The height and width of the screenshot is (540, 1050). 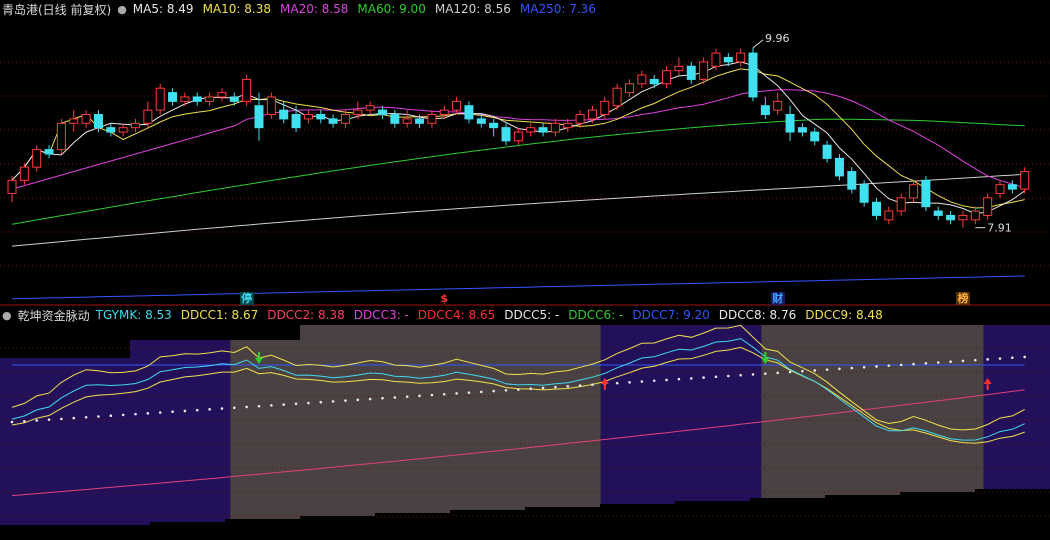 What do you see at coordinates (391, 9) in the screenshot?
I see `ma60-value: MA60: 9.00` at bounding box center [391, 9].